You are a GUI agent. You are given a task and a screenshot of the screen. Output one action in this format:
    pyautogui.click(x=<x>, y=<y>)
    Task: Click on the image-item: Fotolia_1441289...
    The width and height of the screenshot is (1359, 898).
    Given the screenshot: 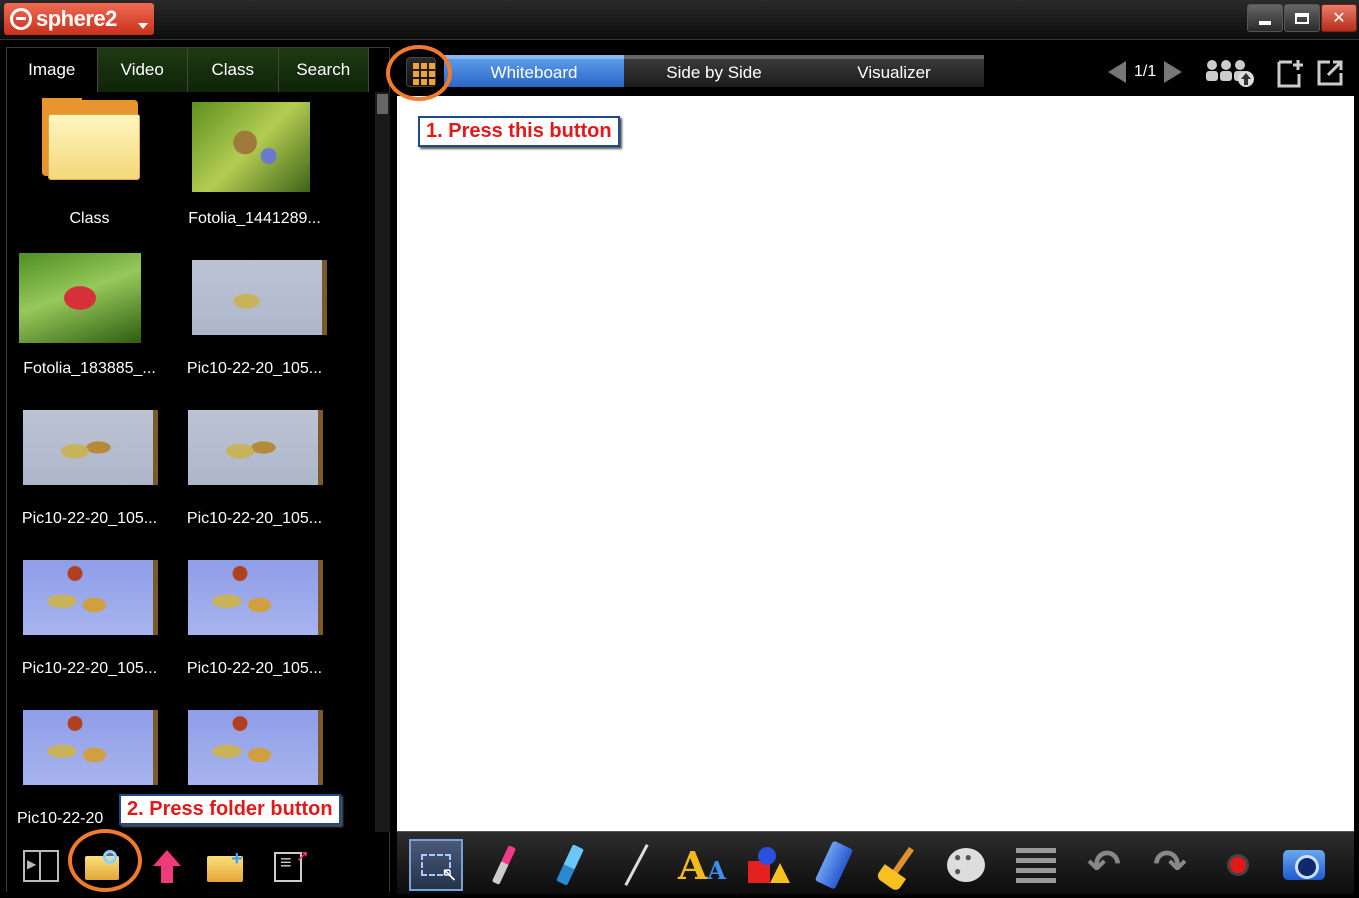 What is the action you would take?
    pyautogui.click(x=254, y=173)
    